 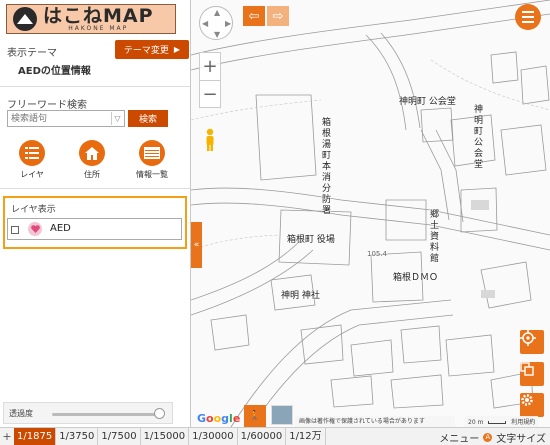 I want to click on map-label-jinmeicho-kokaido: 神明町公会堂, so click(x=478, y=137).